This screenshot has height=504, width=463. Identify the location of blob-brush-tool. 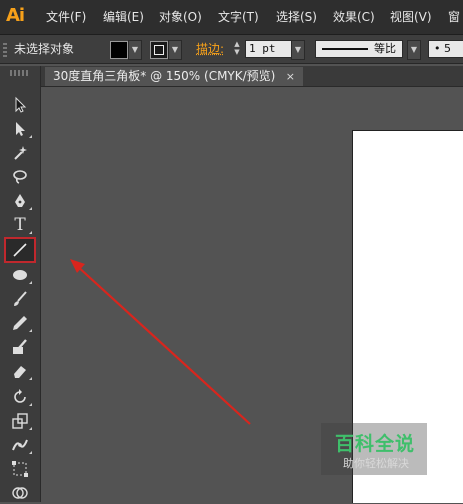
(20, 347).